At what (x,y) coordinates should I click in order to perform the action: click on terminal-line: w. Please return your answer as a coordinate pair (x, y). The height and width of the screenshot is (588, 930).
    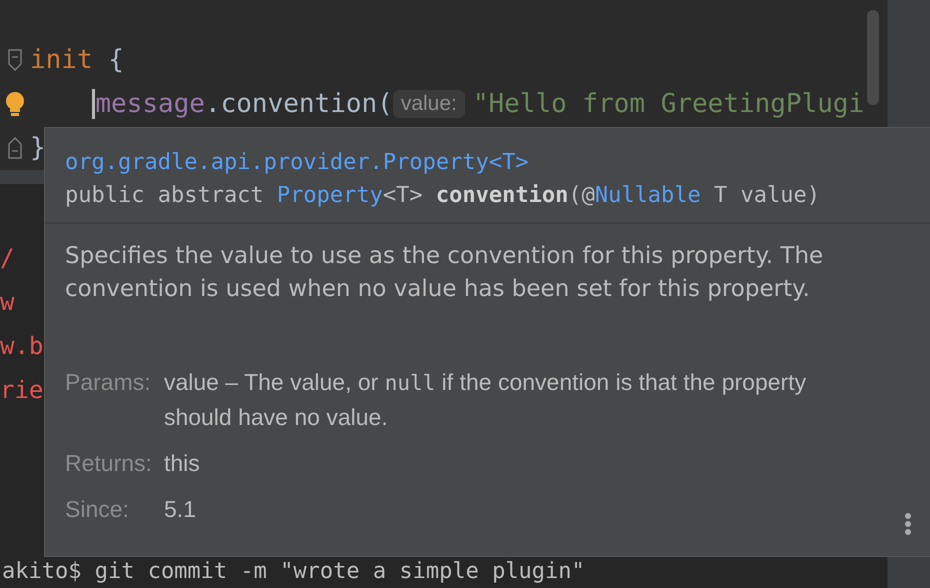
    Looking at the image, I should click on (7, 302).